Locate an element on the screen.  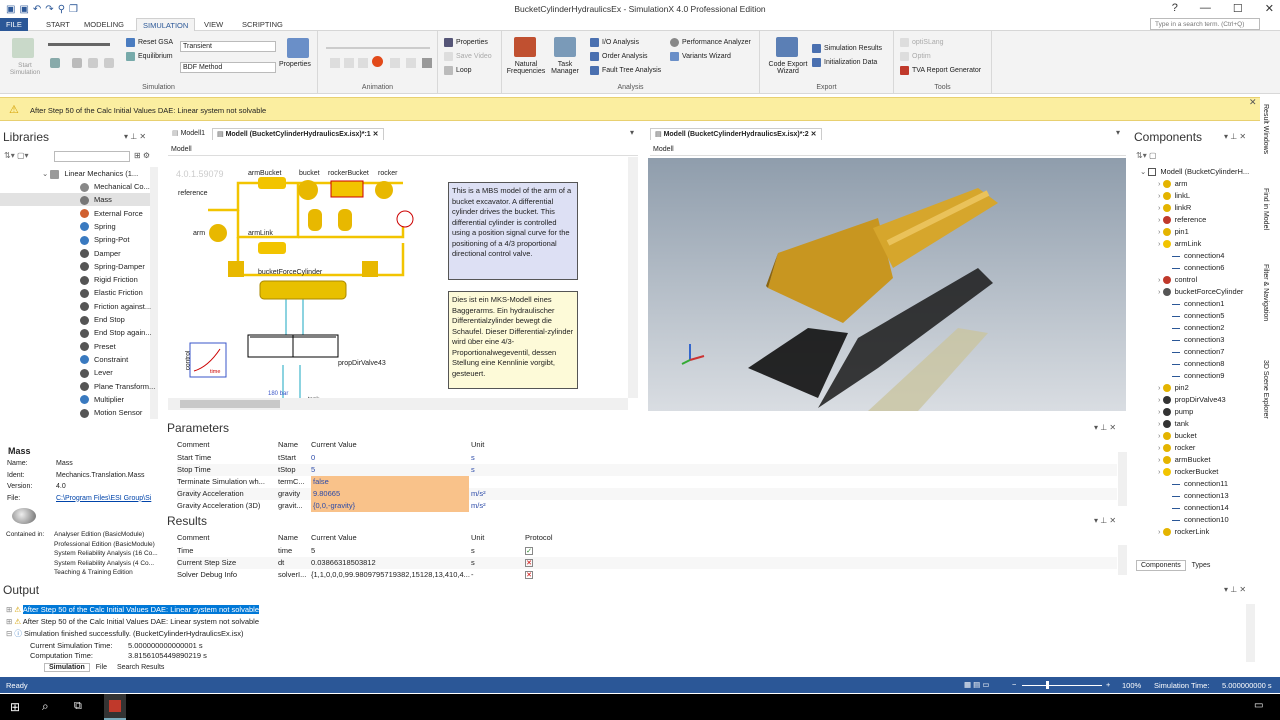
tab-components: Components is located at coordinates (1161, 565).